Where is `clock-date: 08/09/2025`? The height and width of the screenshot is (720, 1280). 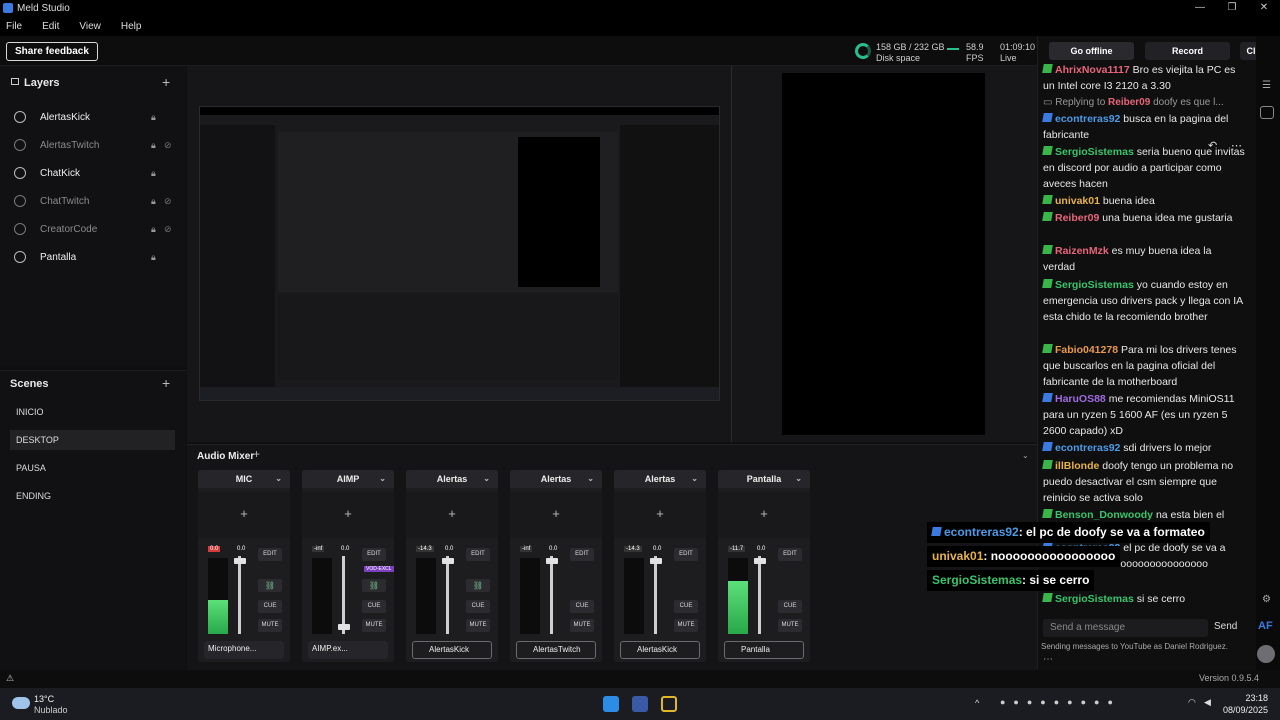 clock-date: 08/09/2025 is located at coordinates (1245, 710).